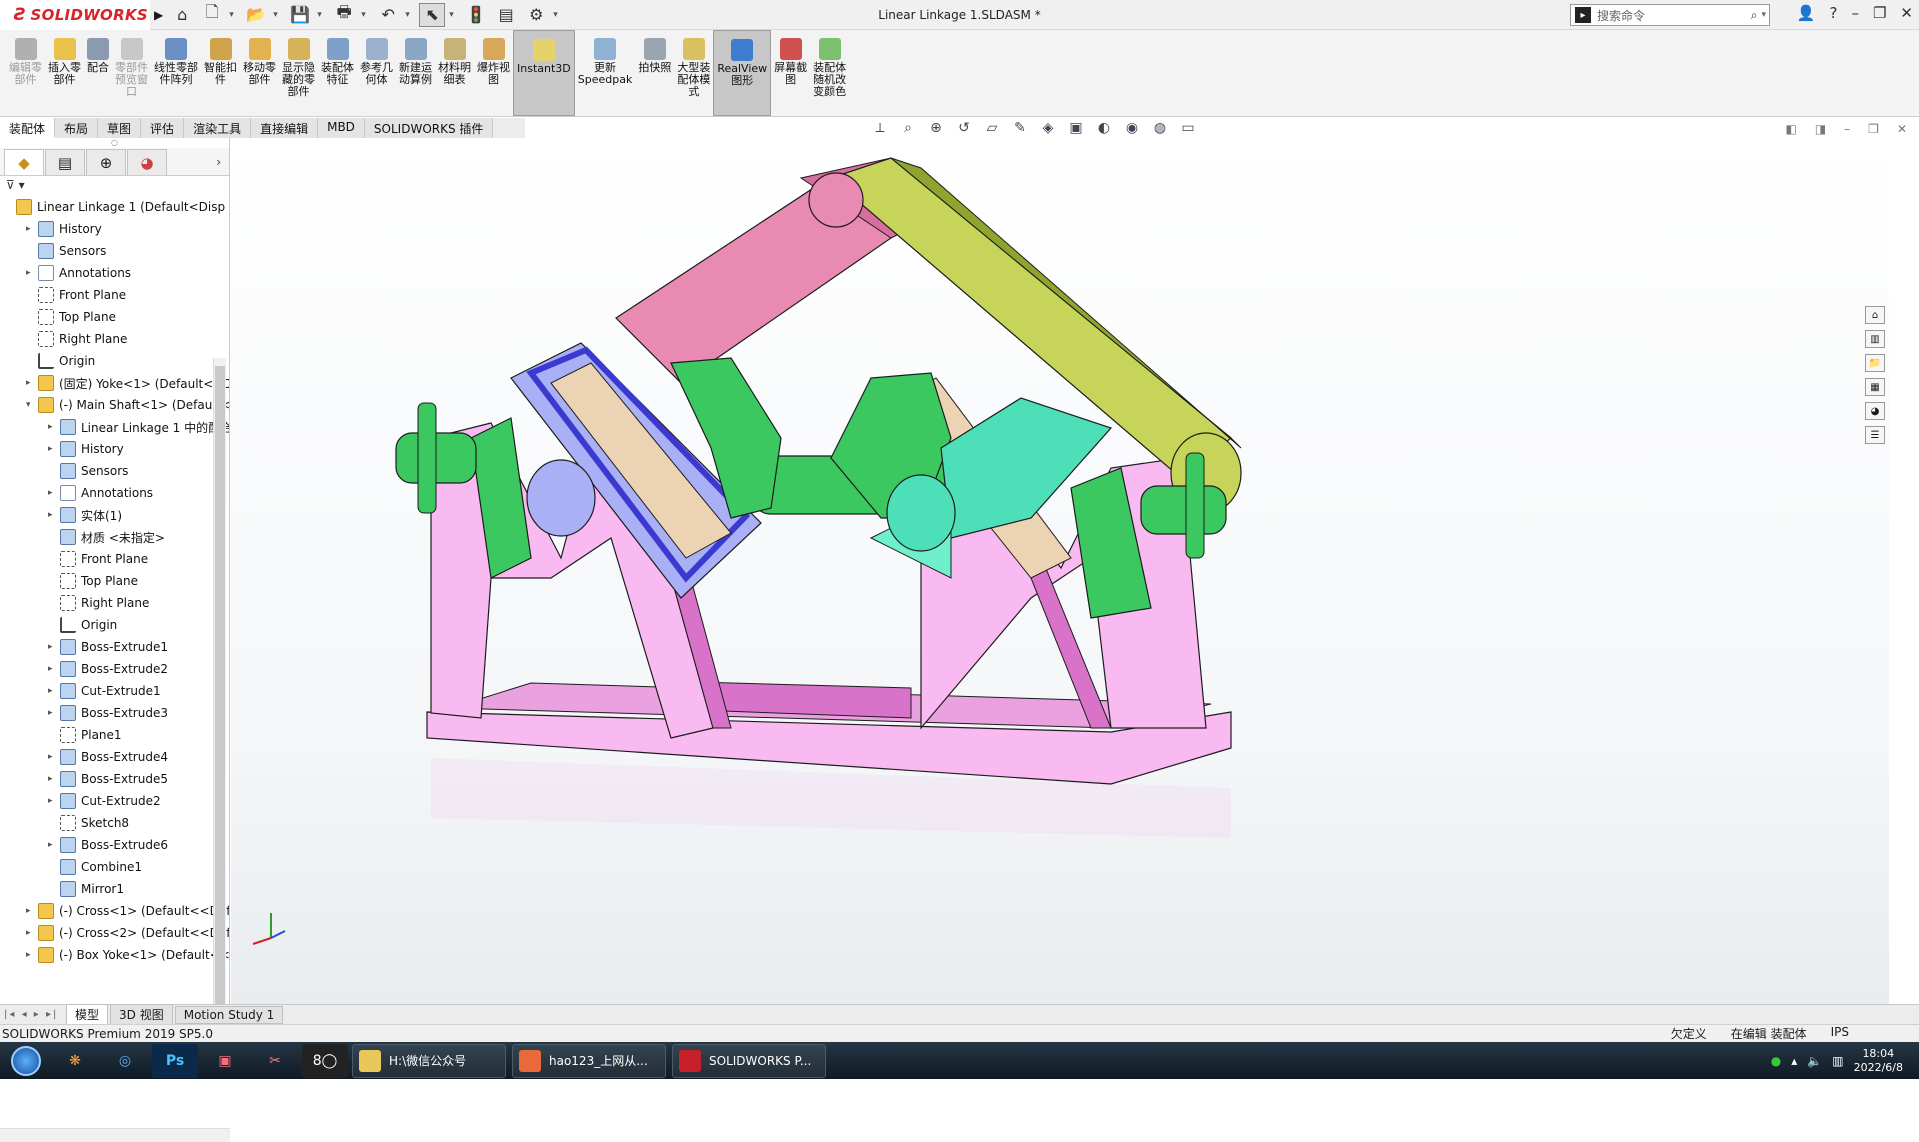  What do you see at coordinates (1875, 435) in the screenshot?
I see `custom-properties-icon: ☰` at bounding box center [1875, 435].